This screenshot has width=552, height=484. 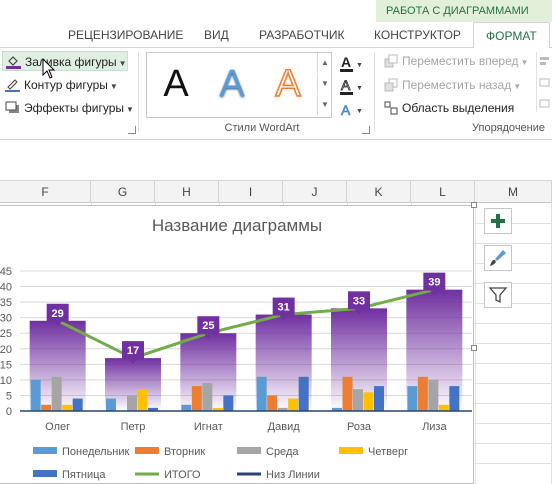 What do you see at coordinates (508, 128) in the screenshot?
I see `arrange-group-label: Упорядочение` at bounding box center [508, 128].